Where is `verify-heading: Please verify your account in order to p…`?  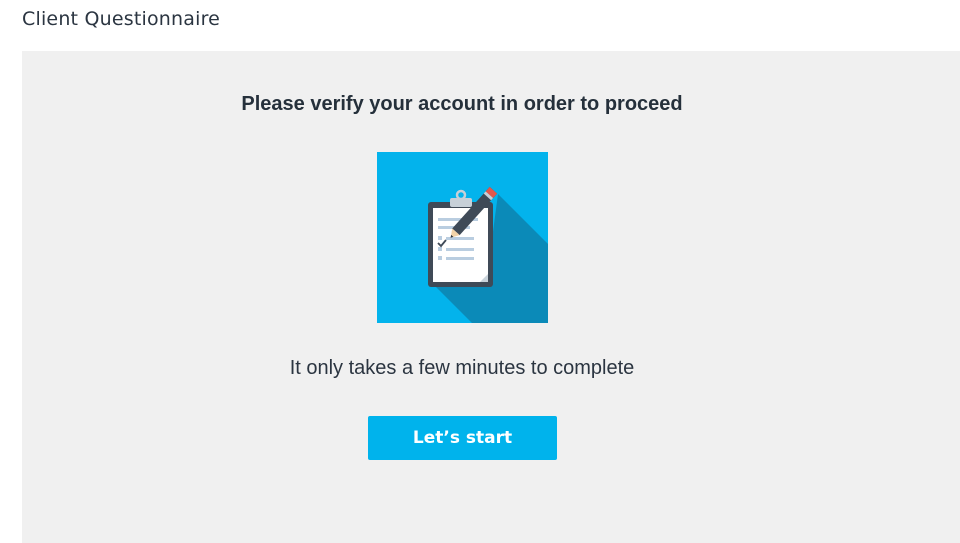 verify-heading: Please verify your account in order to p… is located at coordinates (462, 104).